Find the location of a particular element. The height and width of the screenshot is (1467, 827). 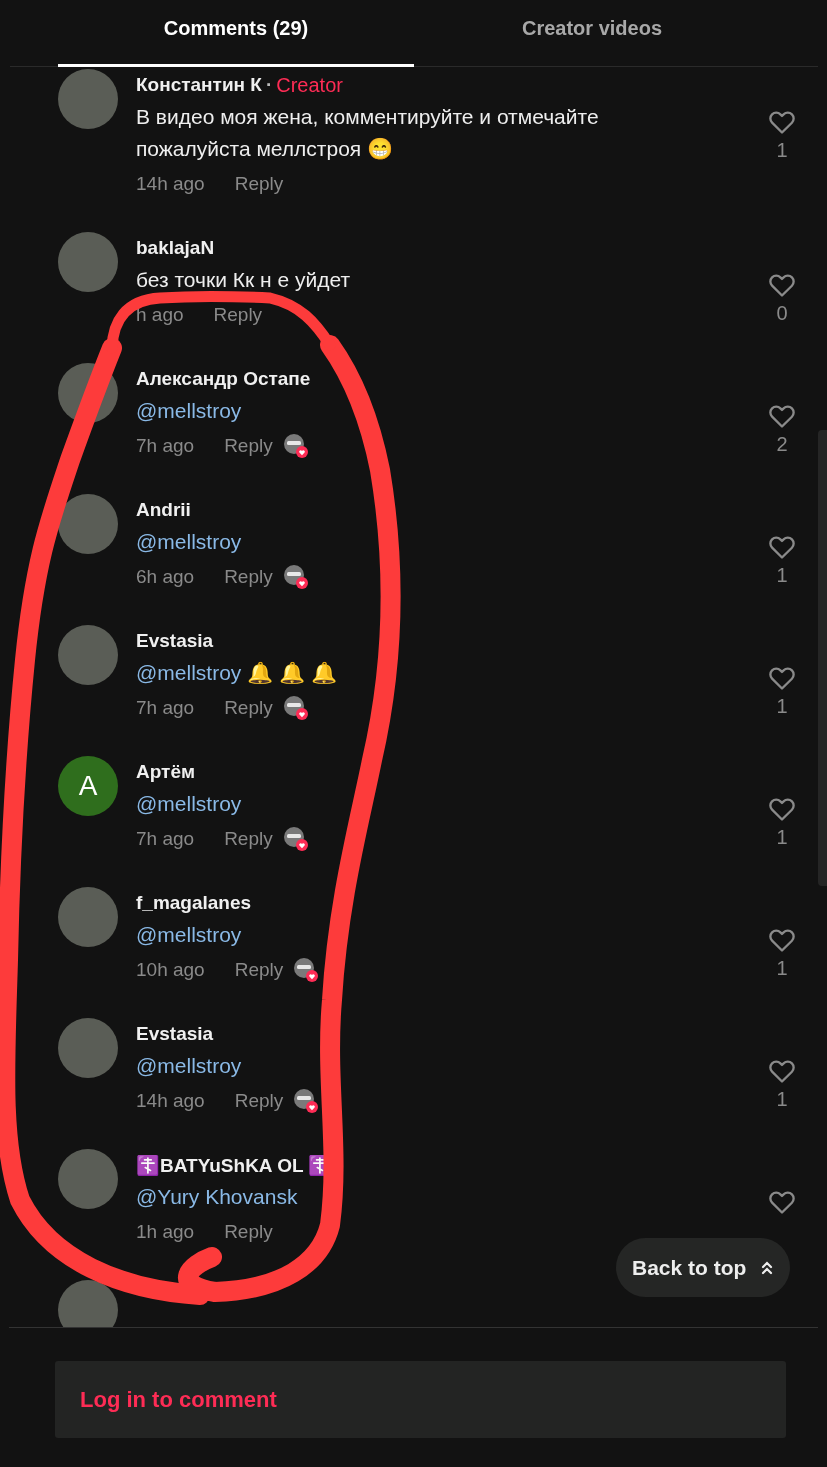

username: Александр Остапе is located at coordinates (223, 379).